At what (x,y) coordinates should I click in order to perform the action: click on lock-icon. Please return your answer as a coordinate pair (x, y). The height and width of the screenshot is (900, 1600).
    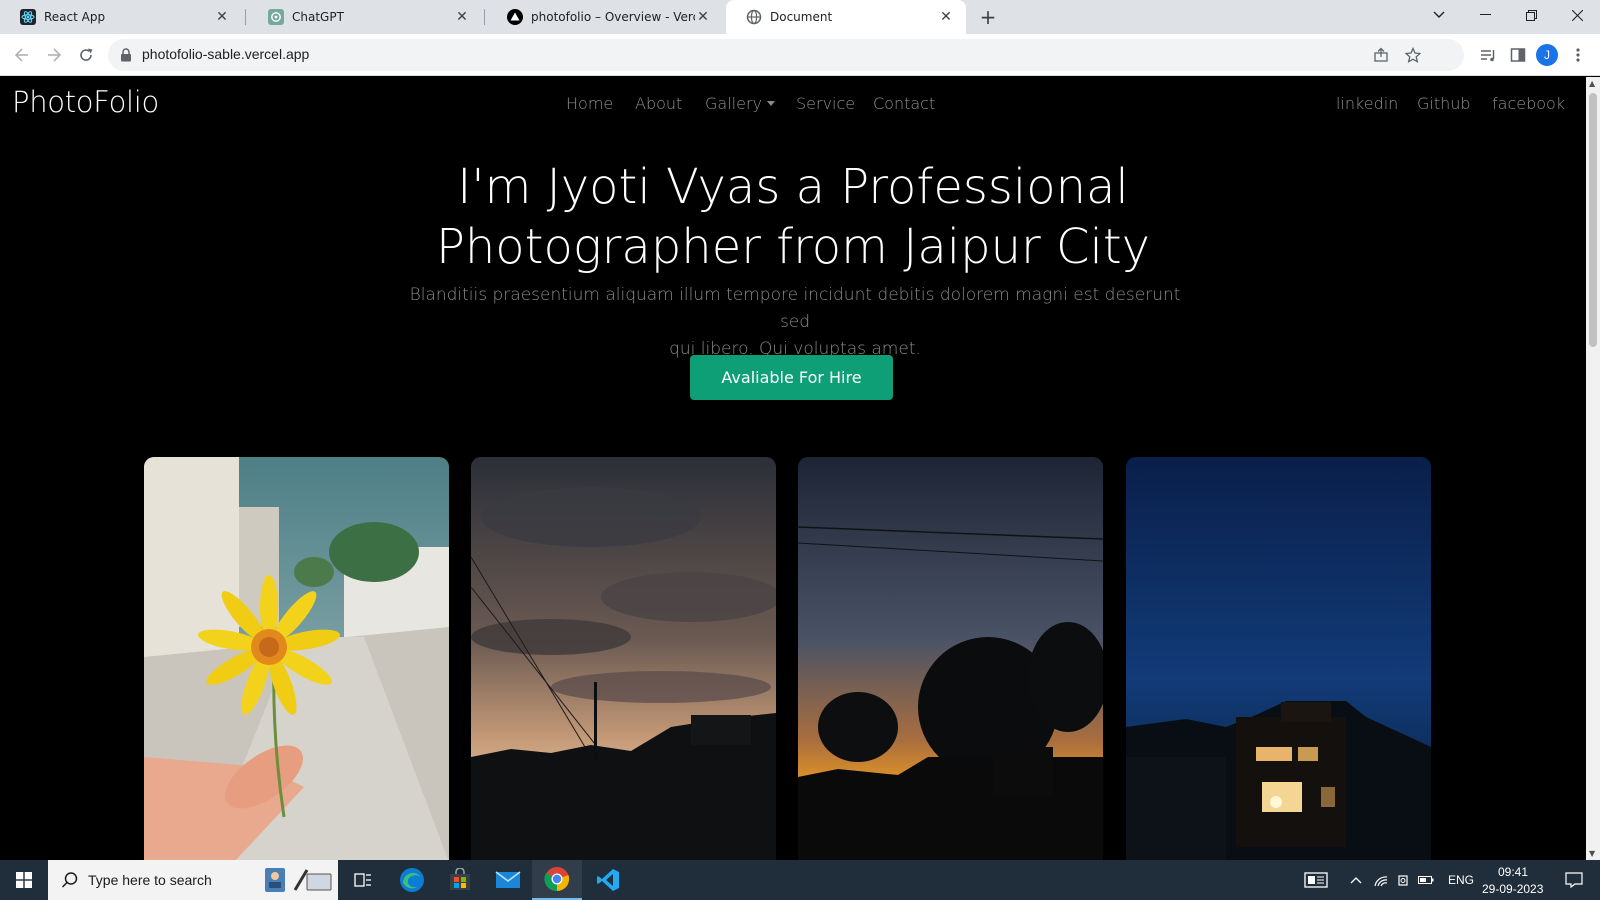
    Looking at the image, I should click on (126, 56).